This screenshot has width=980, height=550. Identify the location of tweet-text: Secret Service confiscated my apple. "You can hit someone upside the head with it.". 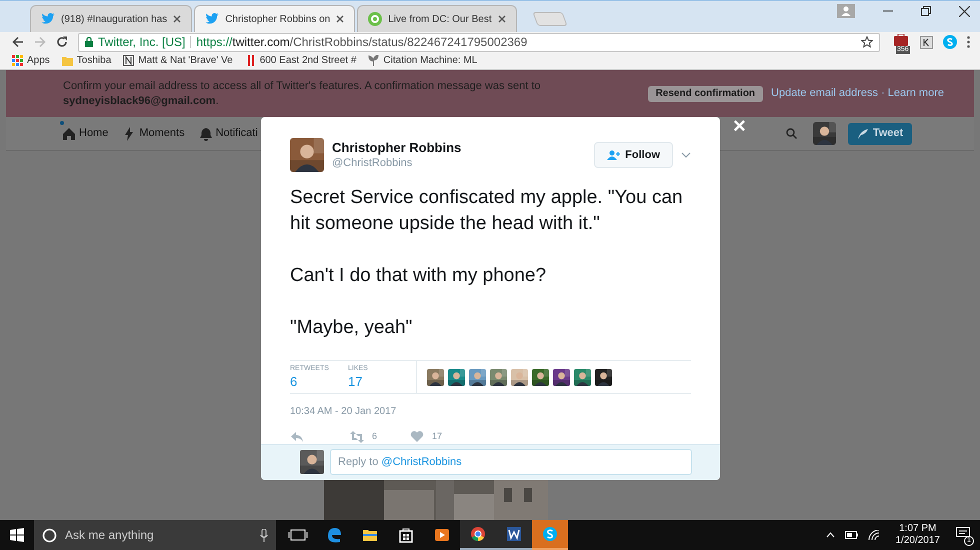
(487, 211).